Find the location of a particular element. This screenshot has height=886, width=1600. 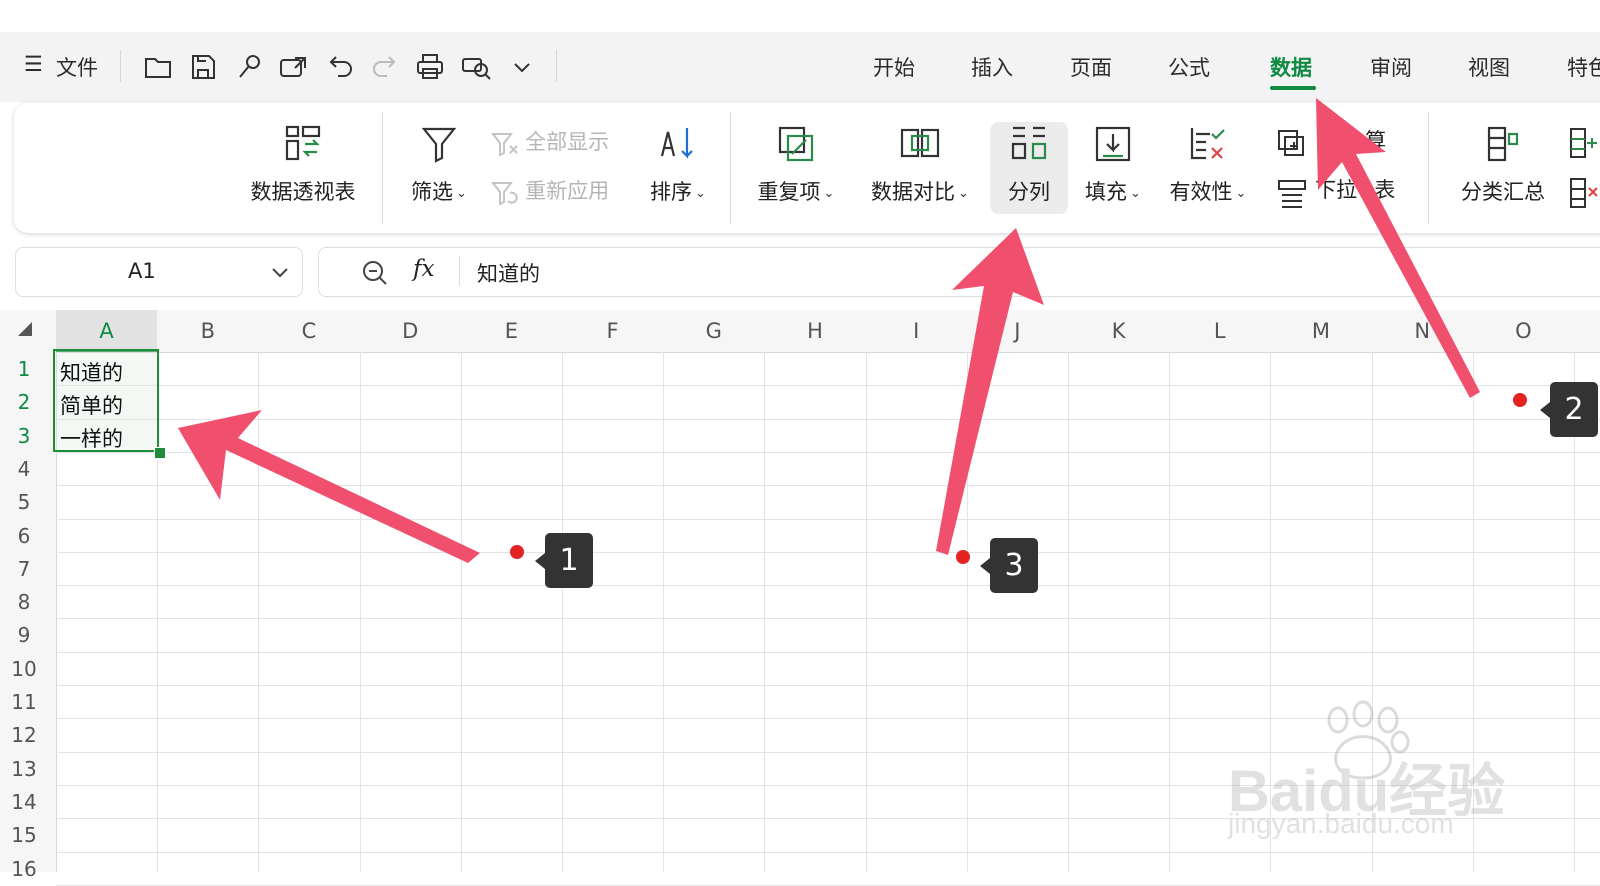

baidu-watermark: Baidu经验 jingyan.baidu.com is located at coordinates (1378, 770).